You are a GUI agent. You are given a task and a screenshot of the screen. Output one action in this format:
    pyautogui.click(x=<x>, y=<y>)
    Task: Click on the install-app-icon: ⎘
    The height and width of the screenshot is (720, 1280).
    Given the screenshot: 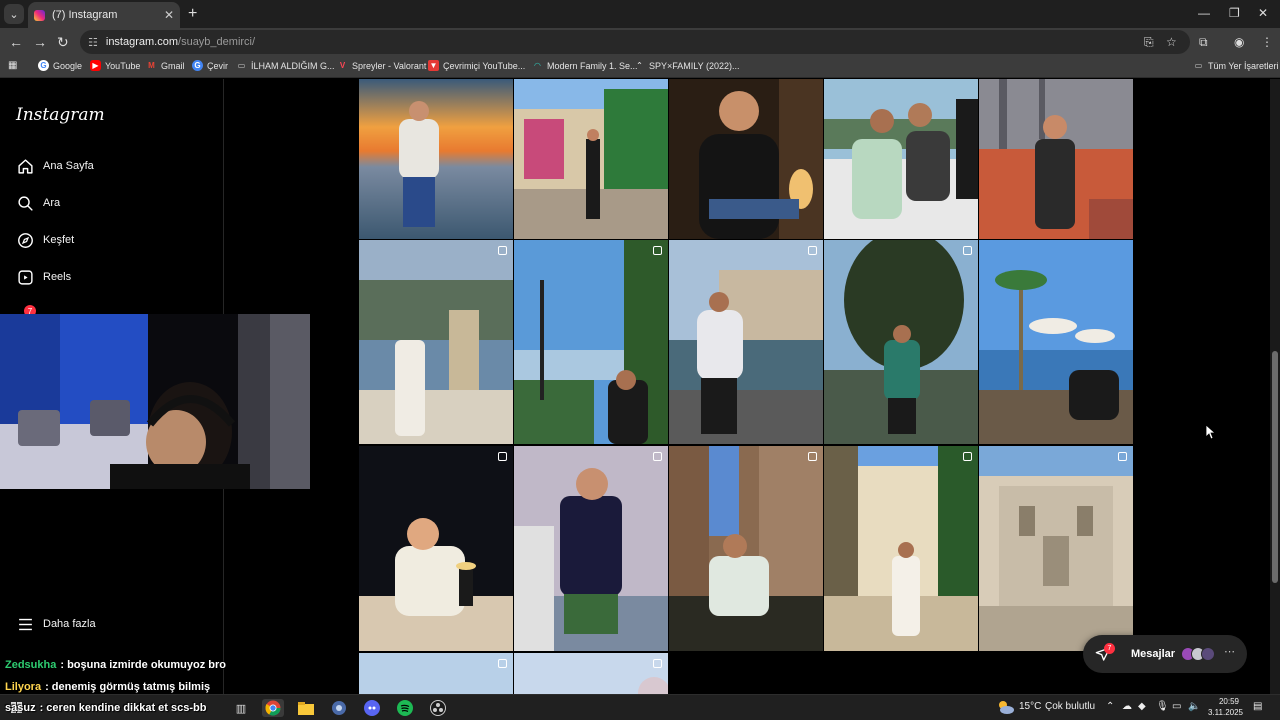 What is the action you would take?
    pyautogui.click(x=1149, y=42)
    